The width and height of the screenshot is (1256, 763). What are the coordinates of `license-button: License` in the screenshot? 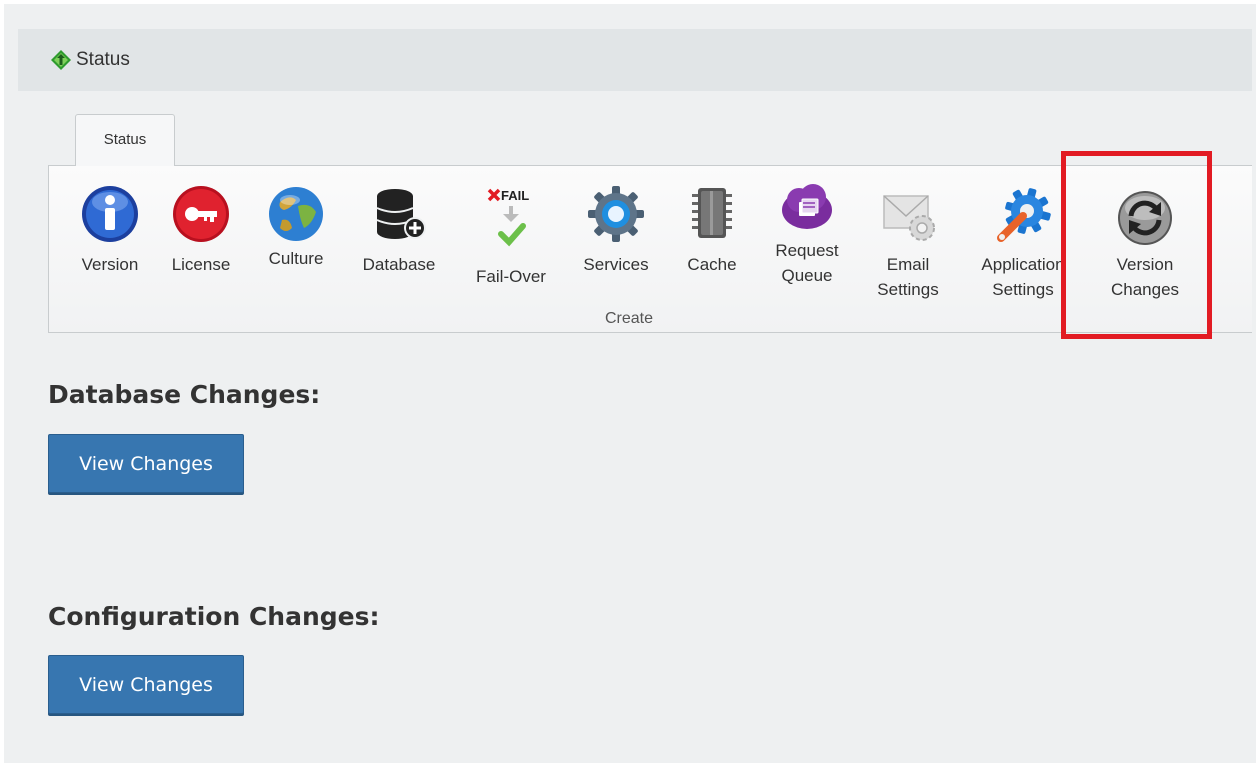 It's located at (201, 241).